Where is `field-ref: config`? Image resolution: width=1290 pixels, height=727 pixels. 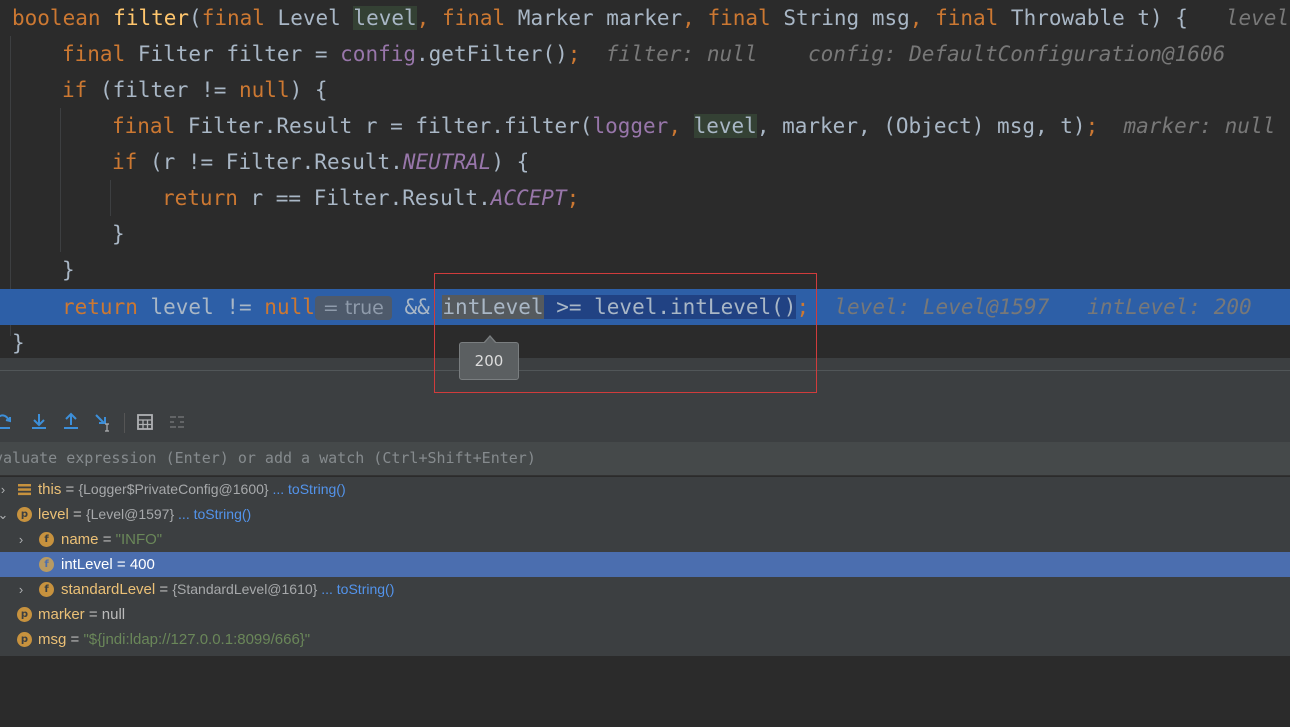 field-ref: config is located at coordinates (378, 54).